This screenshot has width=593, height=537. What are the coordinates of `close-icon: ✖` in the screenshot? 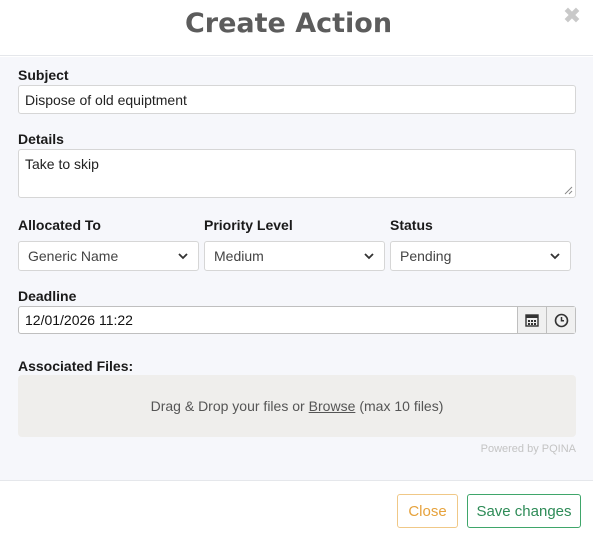 It's located at (572, 18).